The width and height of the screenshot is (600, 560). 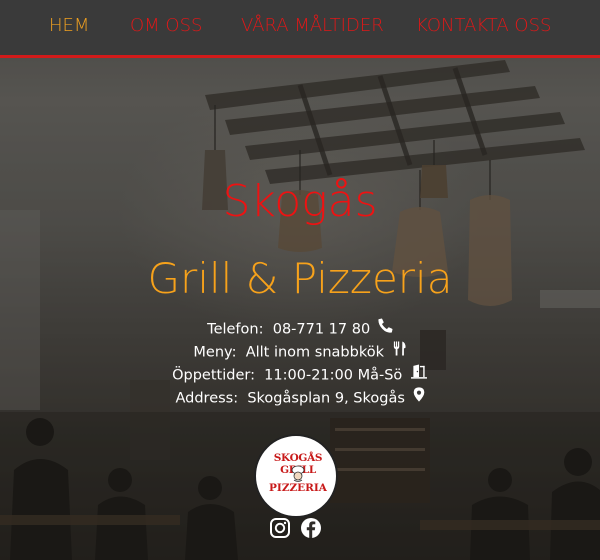 I want to click on map-marker-icon, so click(x=419, y=398).